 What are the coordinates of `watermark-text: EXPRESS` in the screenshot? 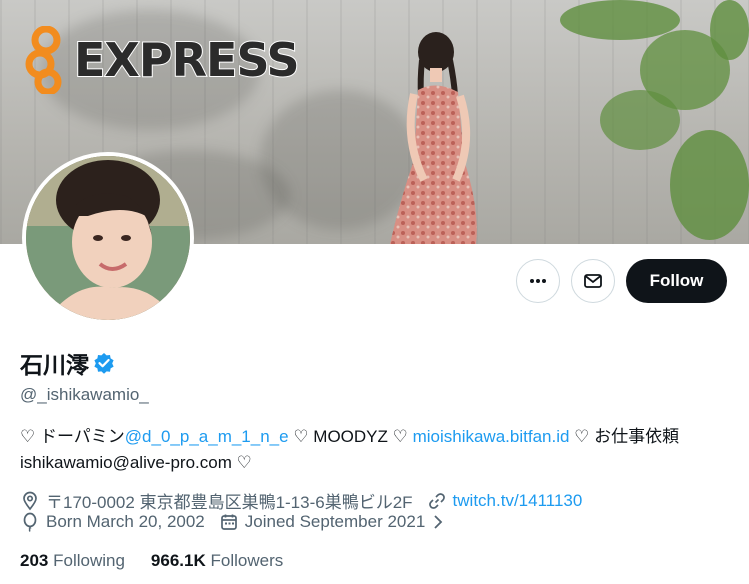 It's located at (187, 60).